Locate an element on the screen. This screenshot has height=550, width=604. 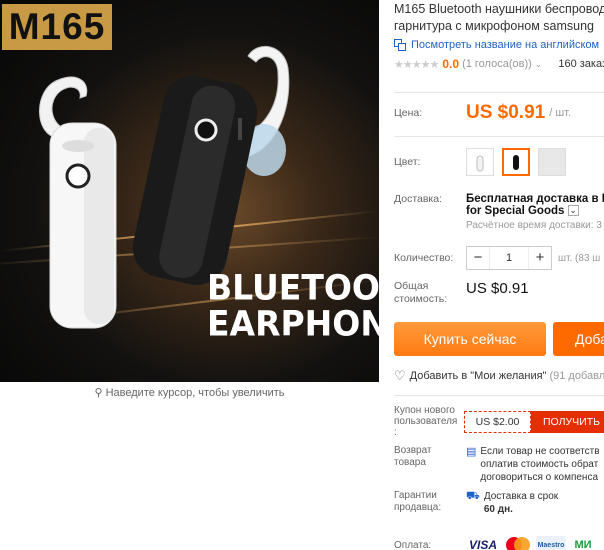
guarantee-text: Доставка в срок 60 дн. is located at coordinates (521, 503).